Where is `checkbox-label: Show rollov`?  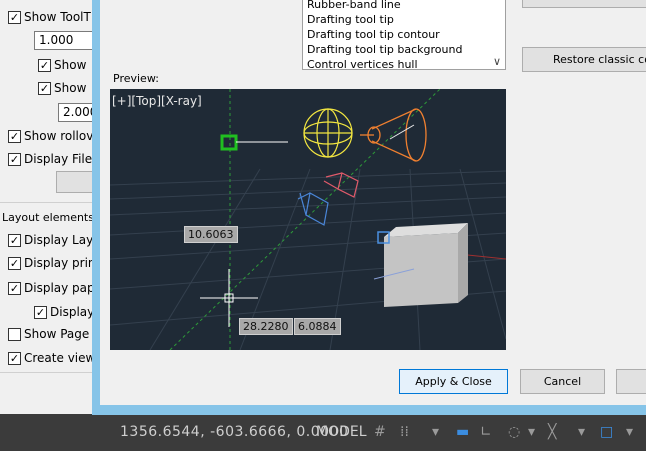
checkbox-label: Show rollov is located at coordinates (59, 136).